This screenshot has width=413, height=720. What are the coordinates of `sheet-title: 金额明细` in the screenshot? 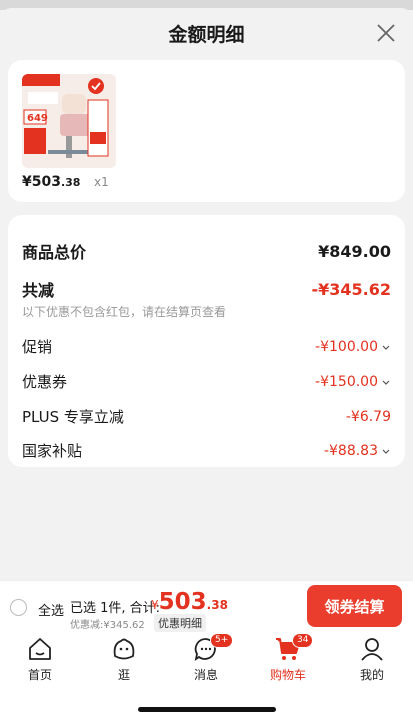 It's located at (206, 35).